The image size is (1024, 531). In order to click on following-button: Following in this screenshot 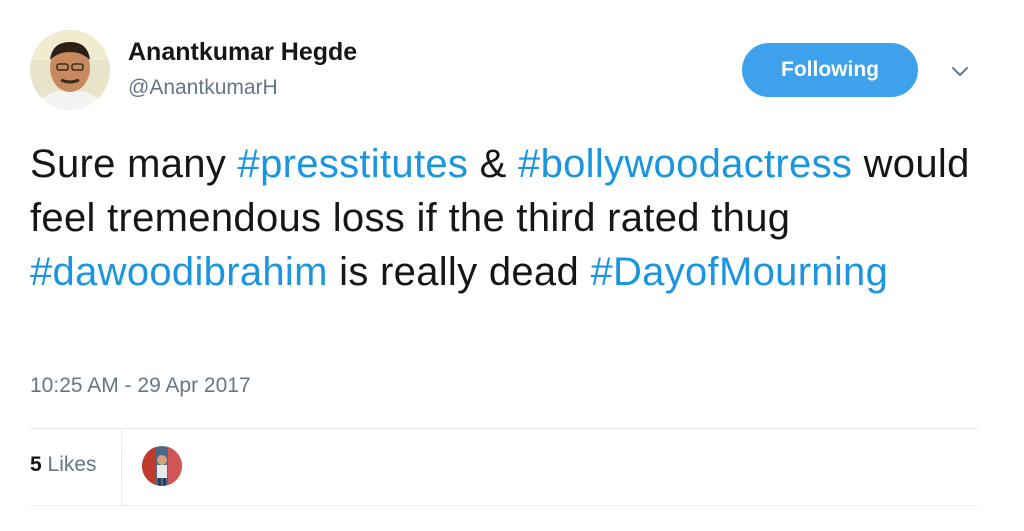, I will do `click(830, 70)`.